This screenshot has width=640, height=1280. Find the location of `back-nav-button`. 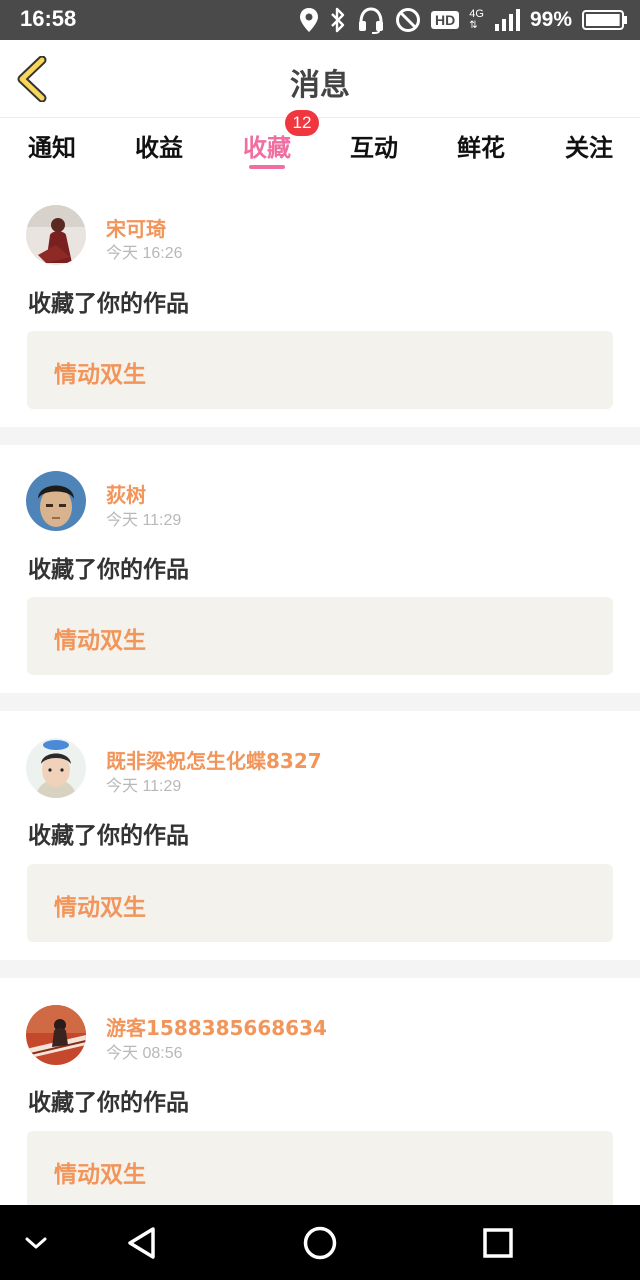

back-nav-button is located at coordinates (142, 1243).